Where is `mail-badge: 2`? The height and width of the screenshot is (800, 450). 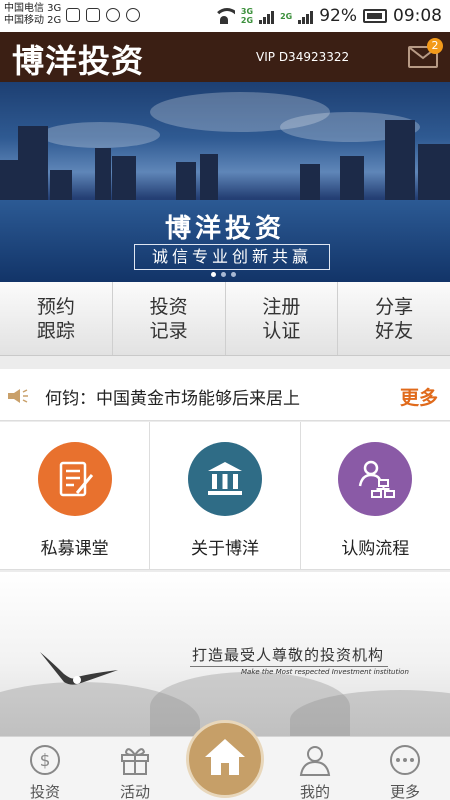 mail-badge: 2 is located at coordinates (435, 46).